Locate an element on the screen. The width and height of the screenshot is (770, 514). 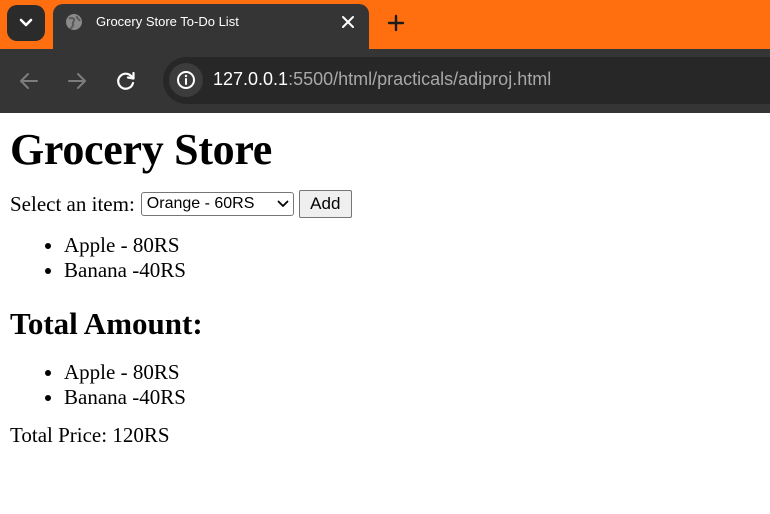
tab-search-button is located at coordinates (26, 23).